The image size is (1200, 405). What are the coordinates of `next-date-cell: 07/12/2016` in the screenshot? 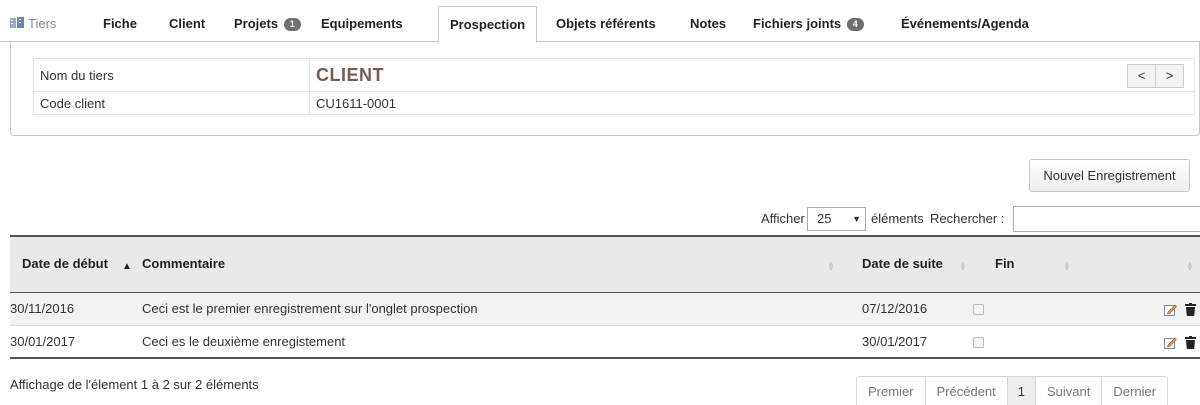 It's located at (903, 309).